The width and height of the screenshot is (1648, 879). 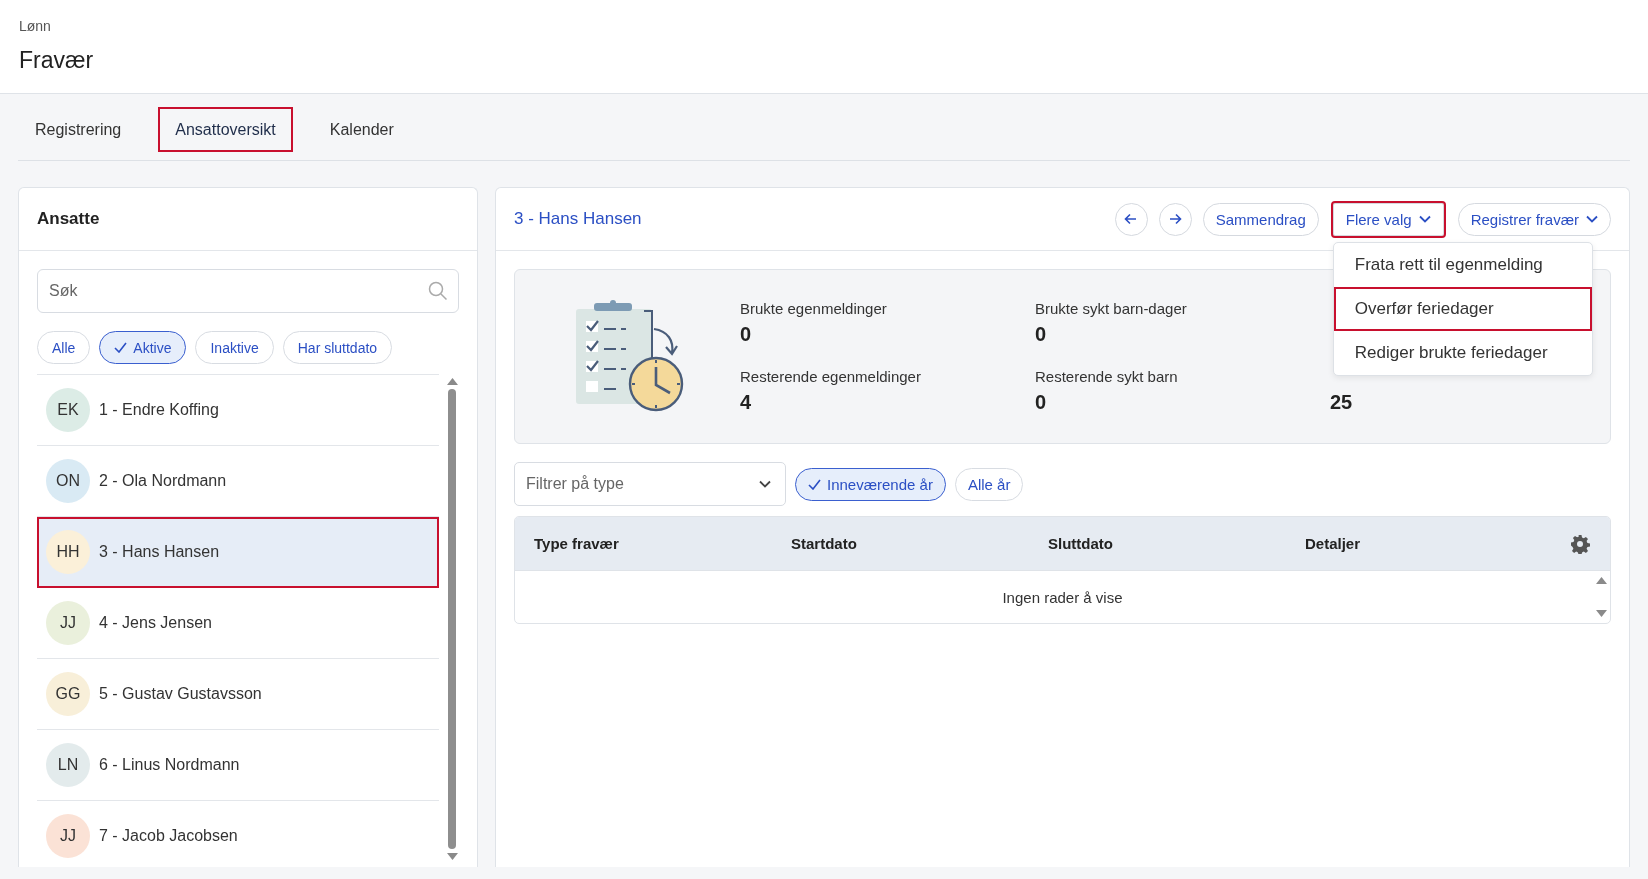 What do you see at coordinates (1534, 219) in the screenshot?
I see `dropdown-button: Registrer fravær` at bounding box center [1534, 219].